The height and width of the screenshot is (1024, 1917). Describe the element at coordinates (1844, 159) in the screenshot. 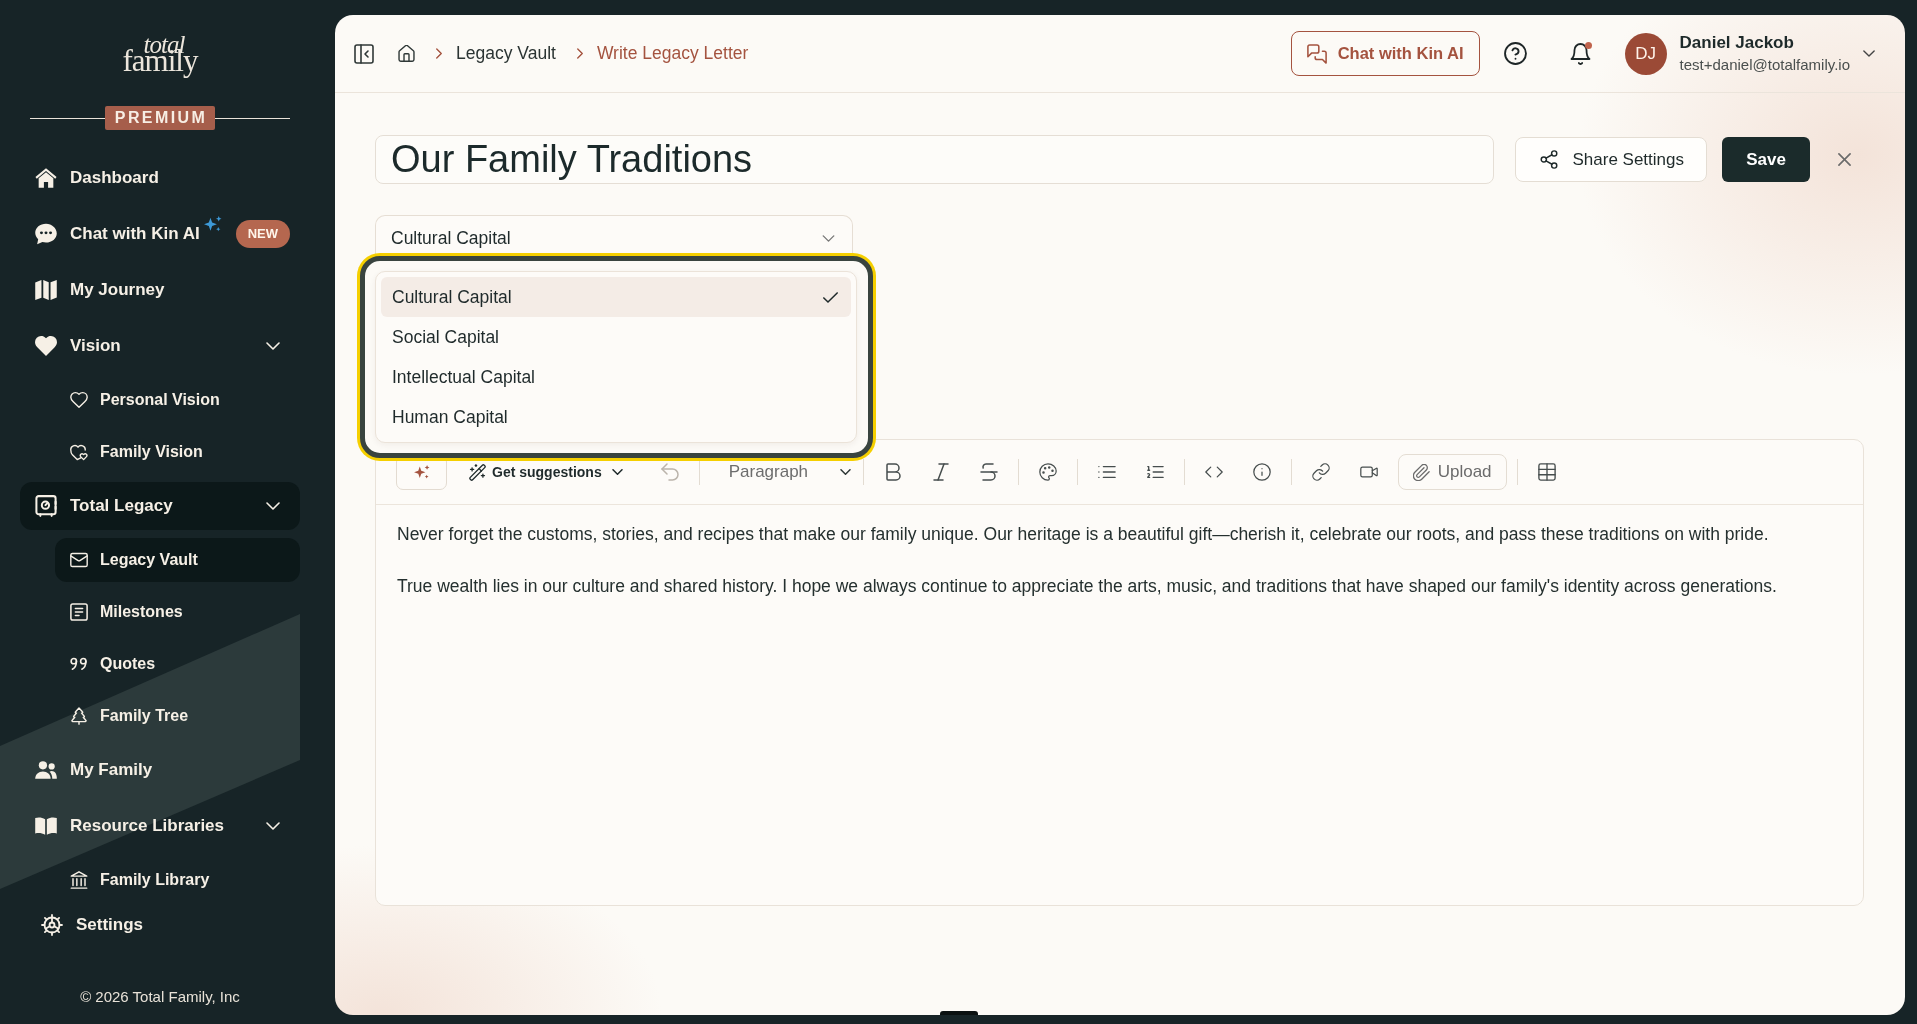

I see `close-icon` at that location.